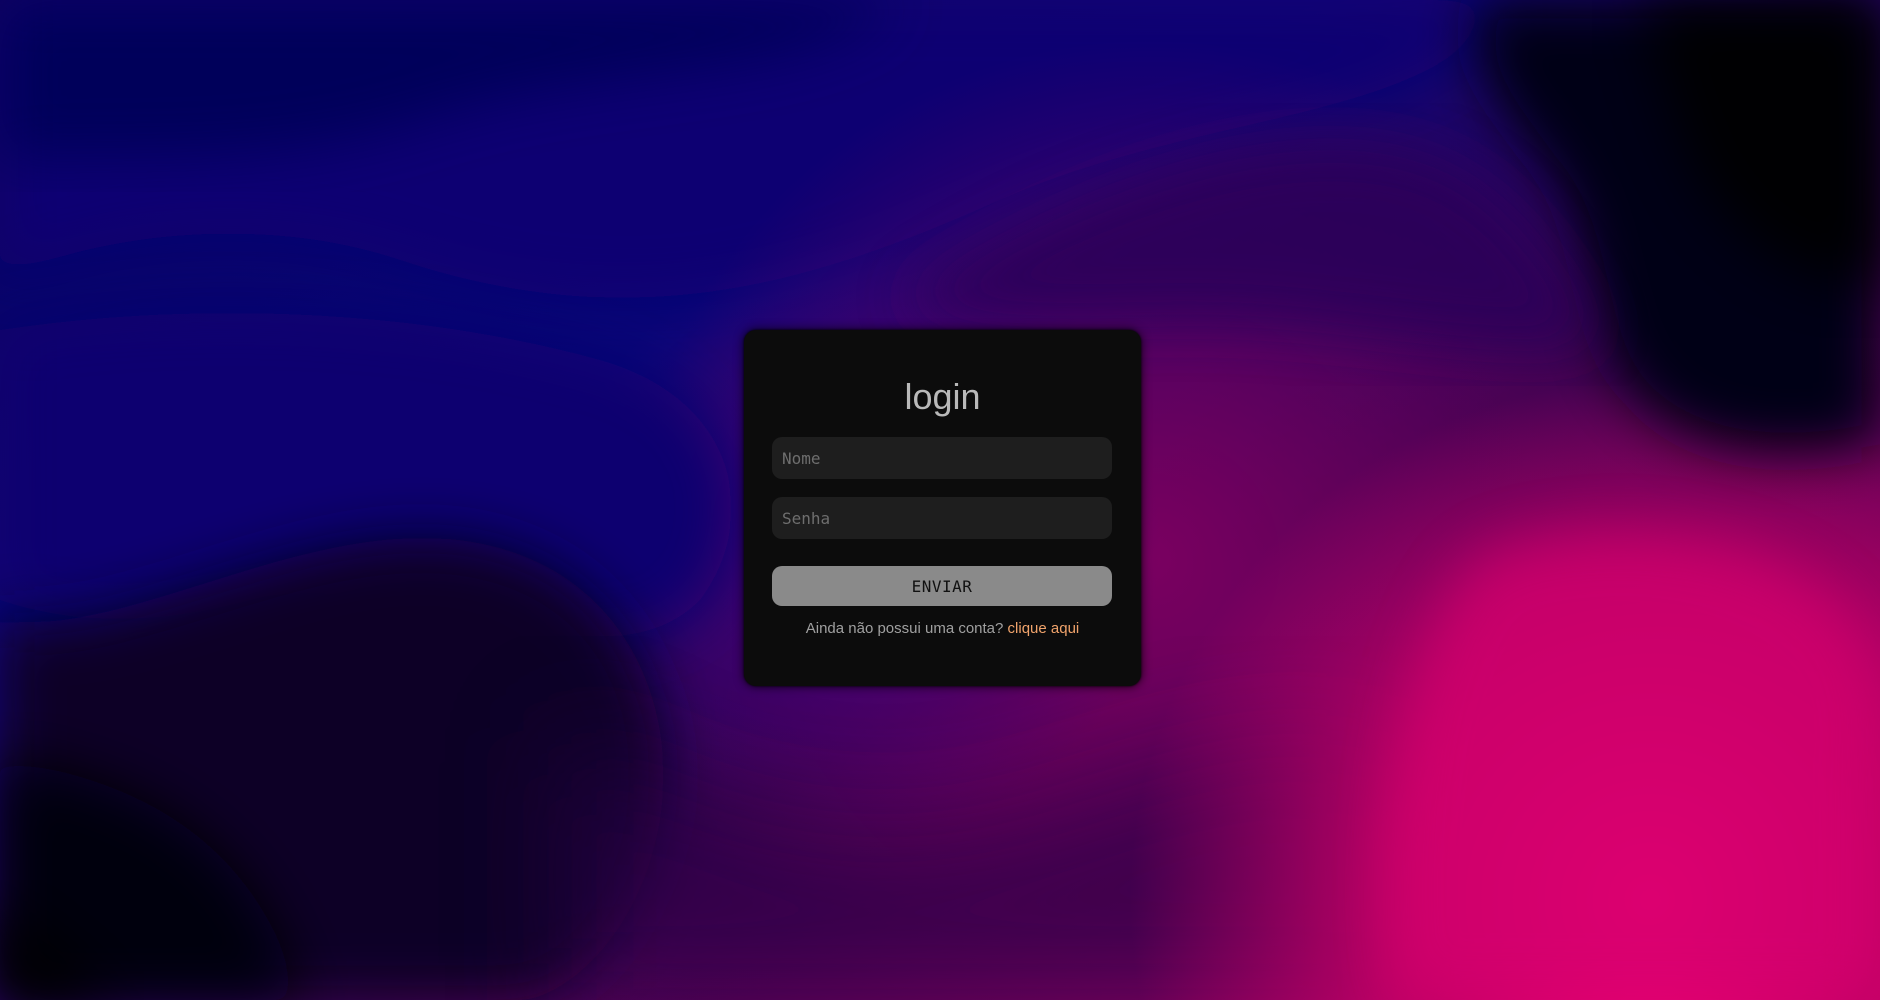 The width and height of the screenshot is (1880, 1000). I want to click on signup-prompt: Ainda não possui uma conta? clique aqui, so click(942, 629).